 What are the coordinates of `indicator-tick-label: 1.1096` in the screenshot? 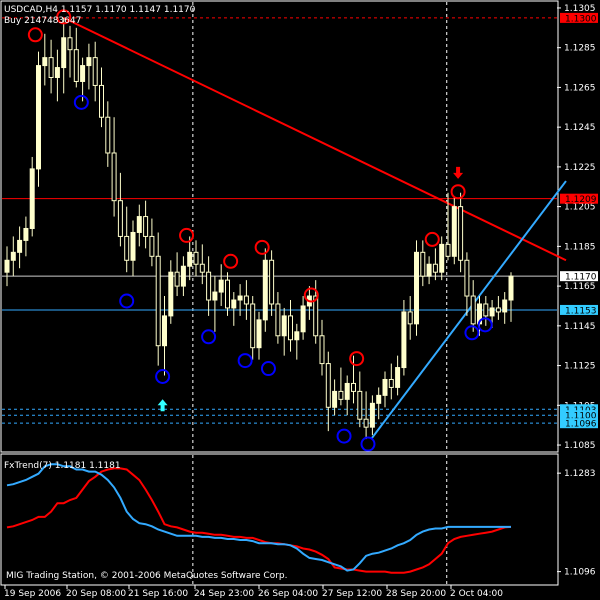 It's located at (580, 573).